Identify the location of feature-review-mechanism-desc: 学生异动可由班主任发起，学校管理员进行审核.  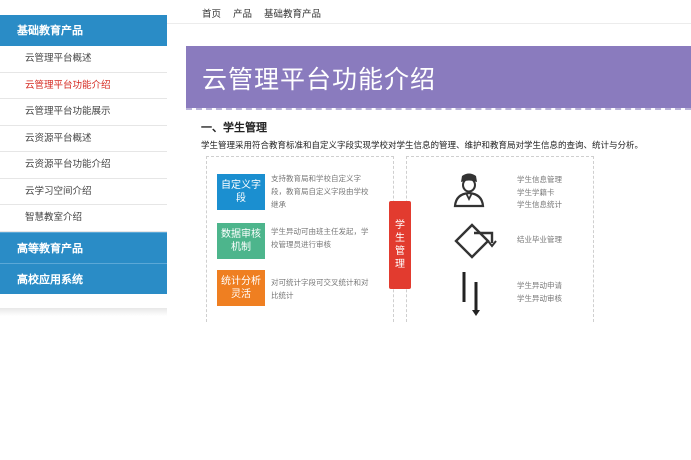
(320, 238).